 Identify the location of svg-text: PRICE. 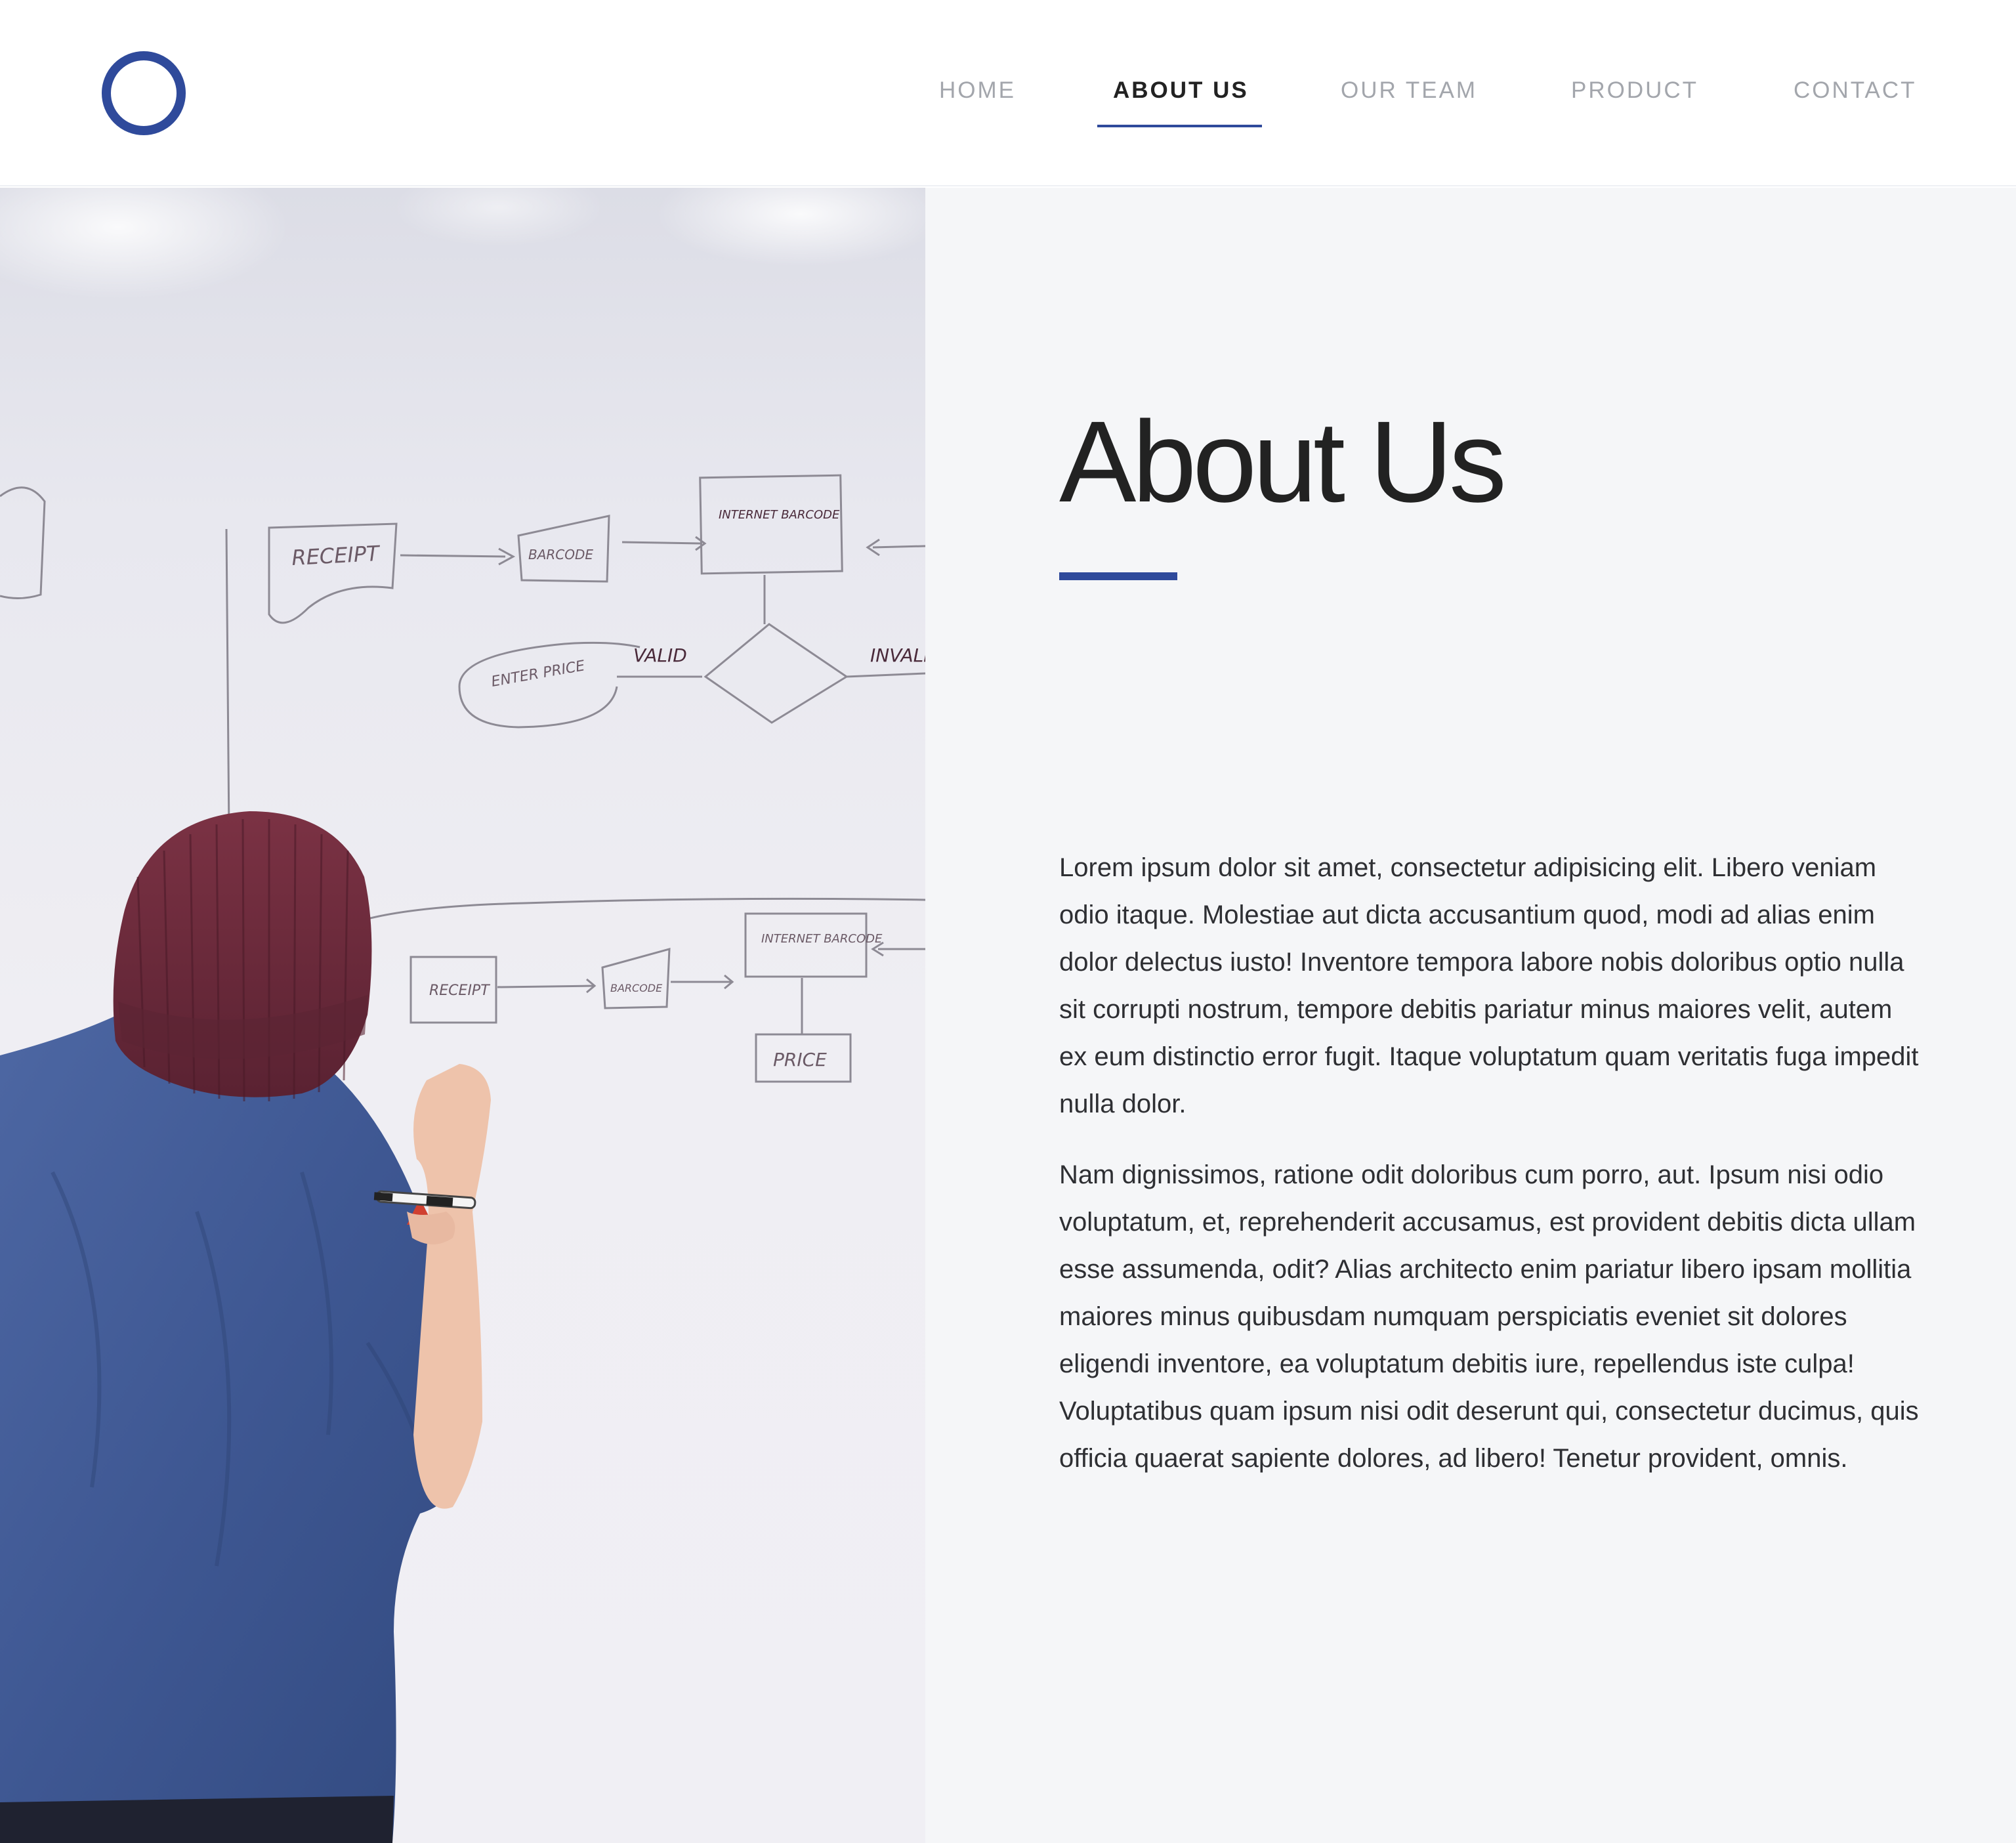
(800, 1060).